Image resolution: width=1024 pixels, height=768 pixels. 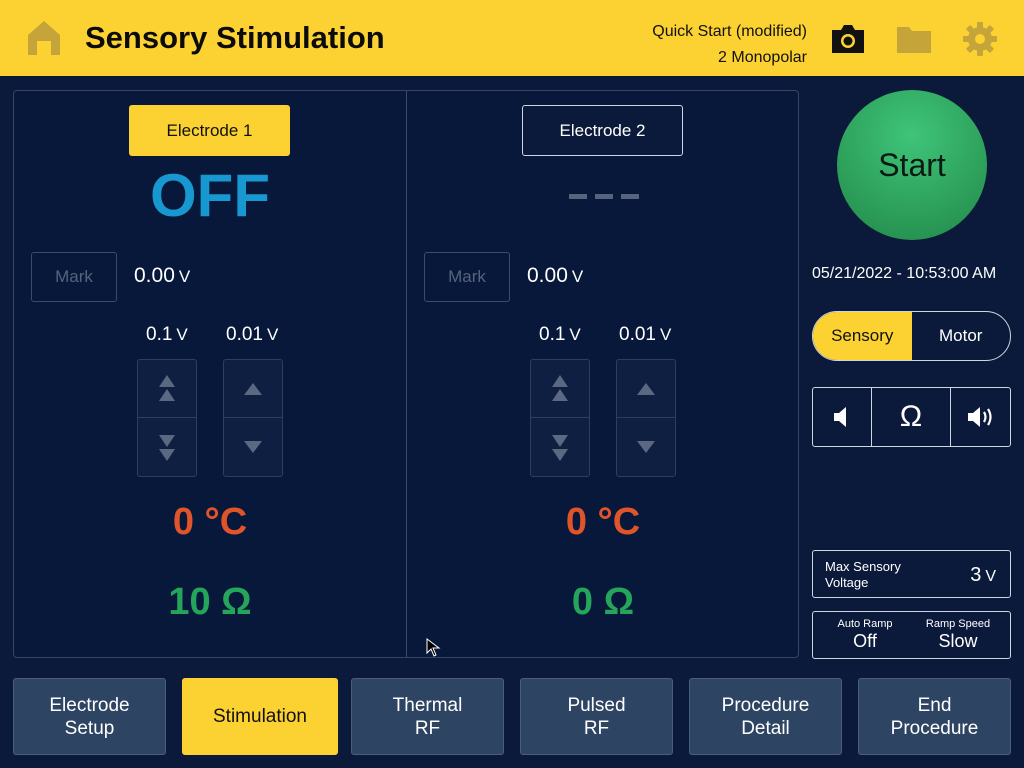 I want to click on mouse-cursor-icon, so click(x=434, y=650).